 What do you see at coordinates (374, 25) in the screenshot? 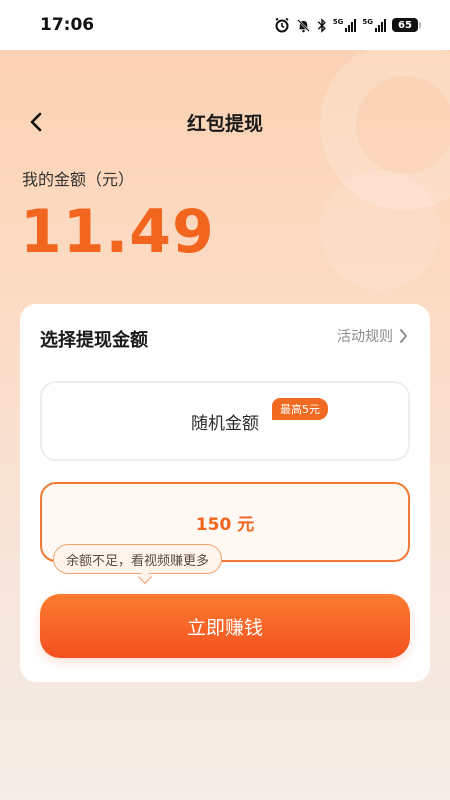
I see `signal-icon-2: 5G` at bounding box center [374, 25].